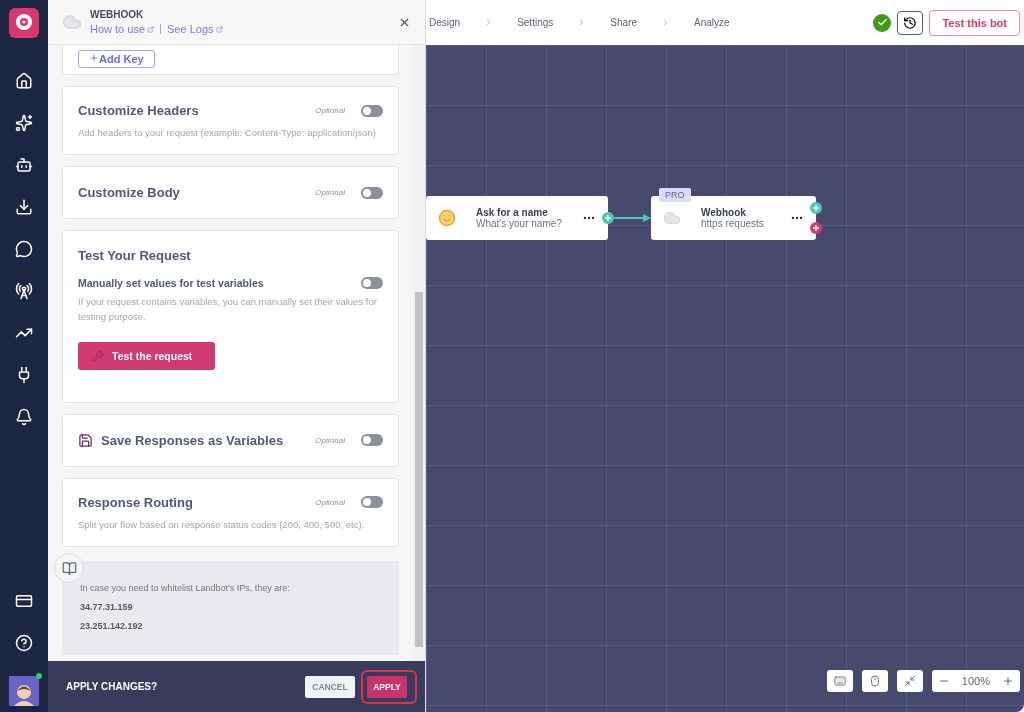 The image size is (1024, 712). Describe the element at coordinates (882, 22) in the screenshot. I see `check-icon` at that location.